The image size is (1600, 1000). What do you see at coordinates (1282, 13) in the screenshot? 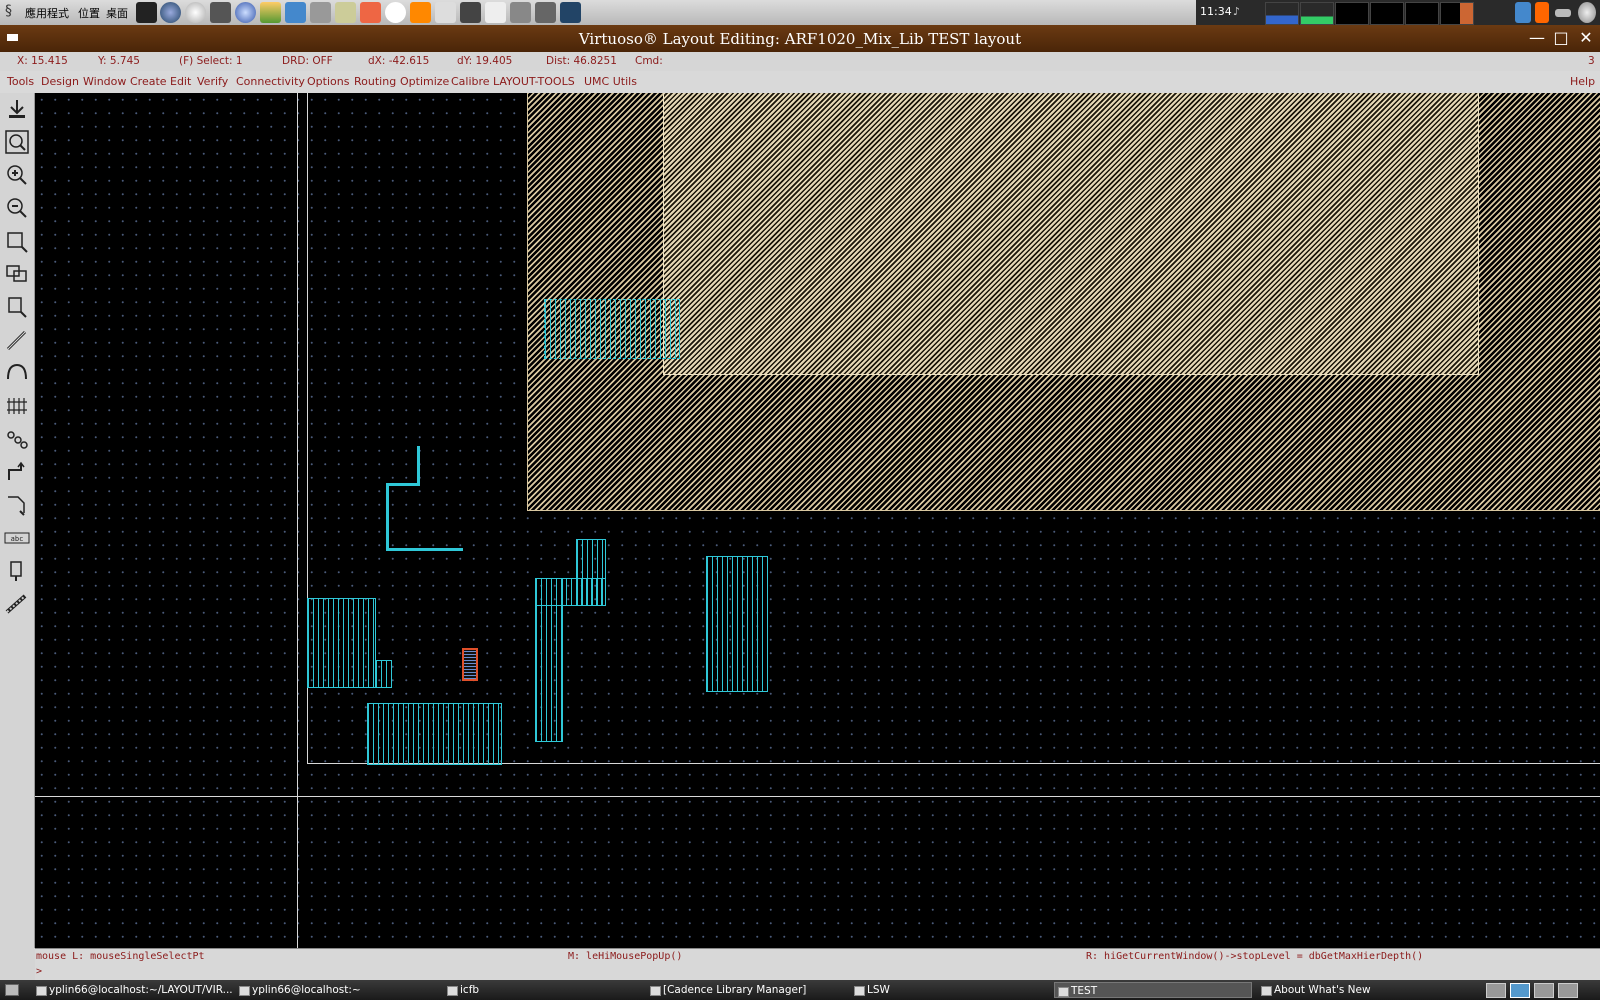
I see `cpu-monitor-icon` at bounding box center [1282, 13].